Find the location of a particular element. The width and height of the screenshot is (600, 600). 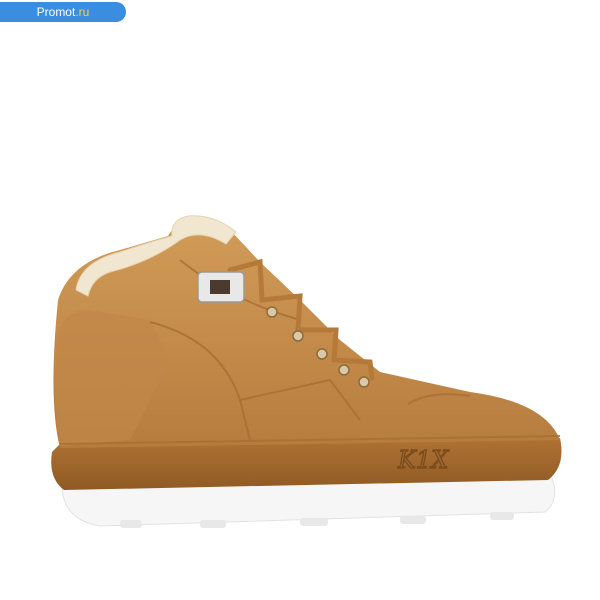

brand-logo-text: K1X is located at coordinates (423, 460).